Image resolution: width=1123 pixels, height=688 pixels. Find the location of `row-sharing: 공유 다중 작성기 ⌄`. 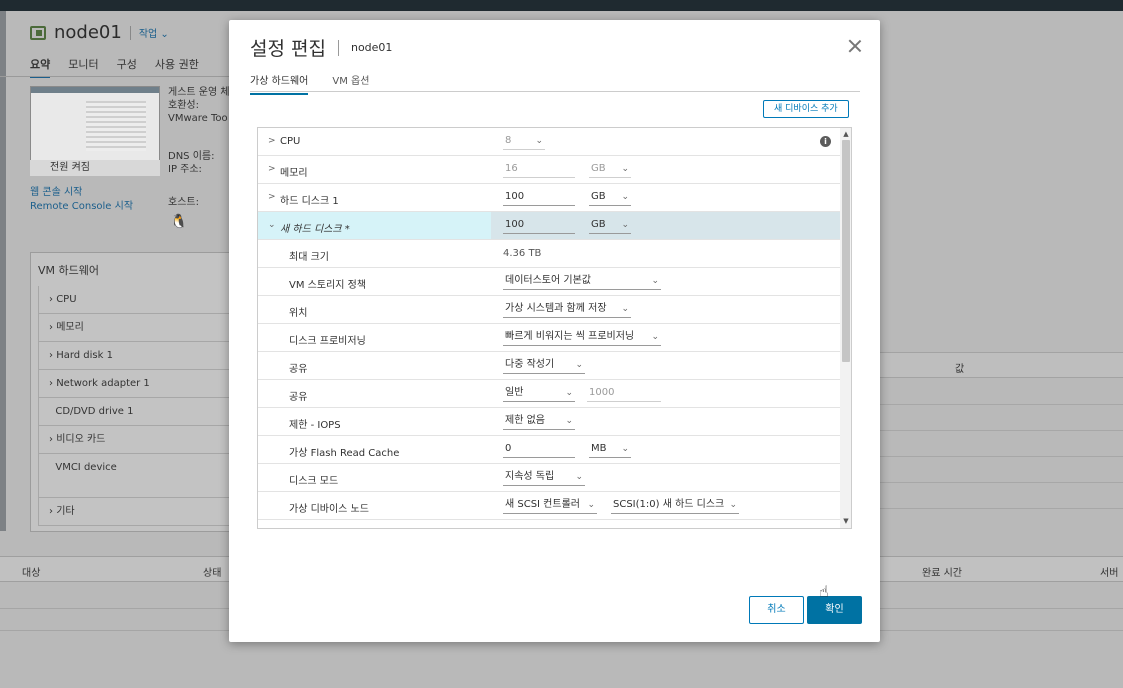

row-sharing: 공유 다중 작성기 ⌄ is located at coordinates (549, 366).